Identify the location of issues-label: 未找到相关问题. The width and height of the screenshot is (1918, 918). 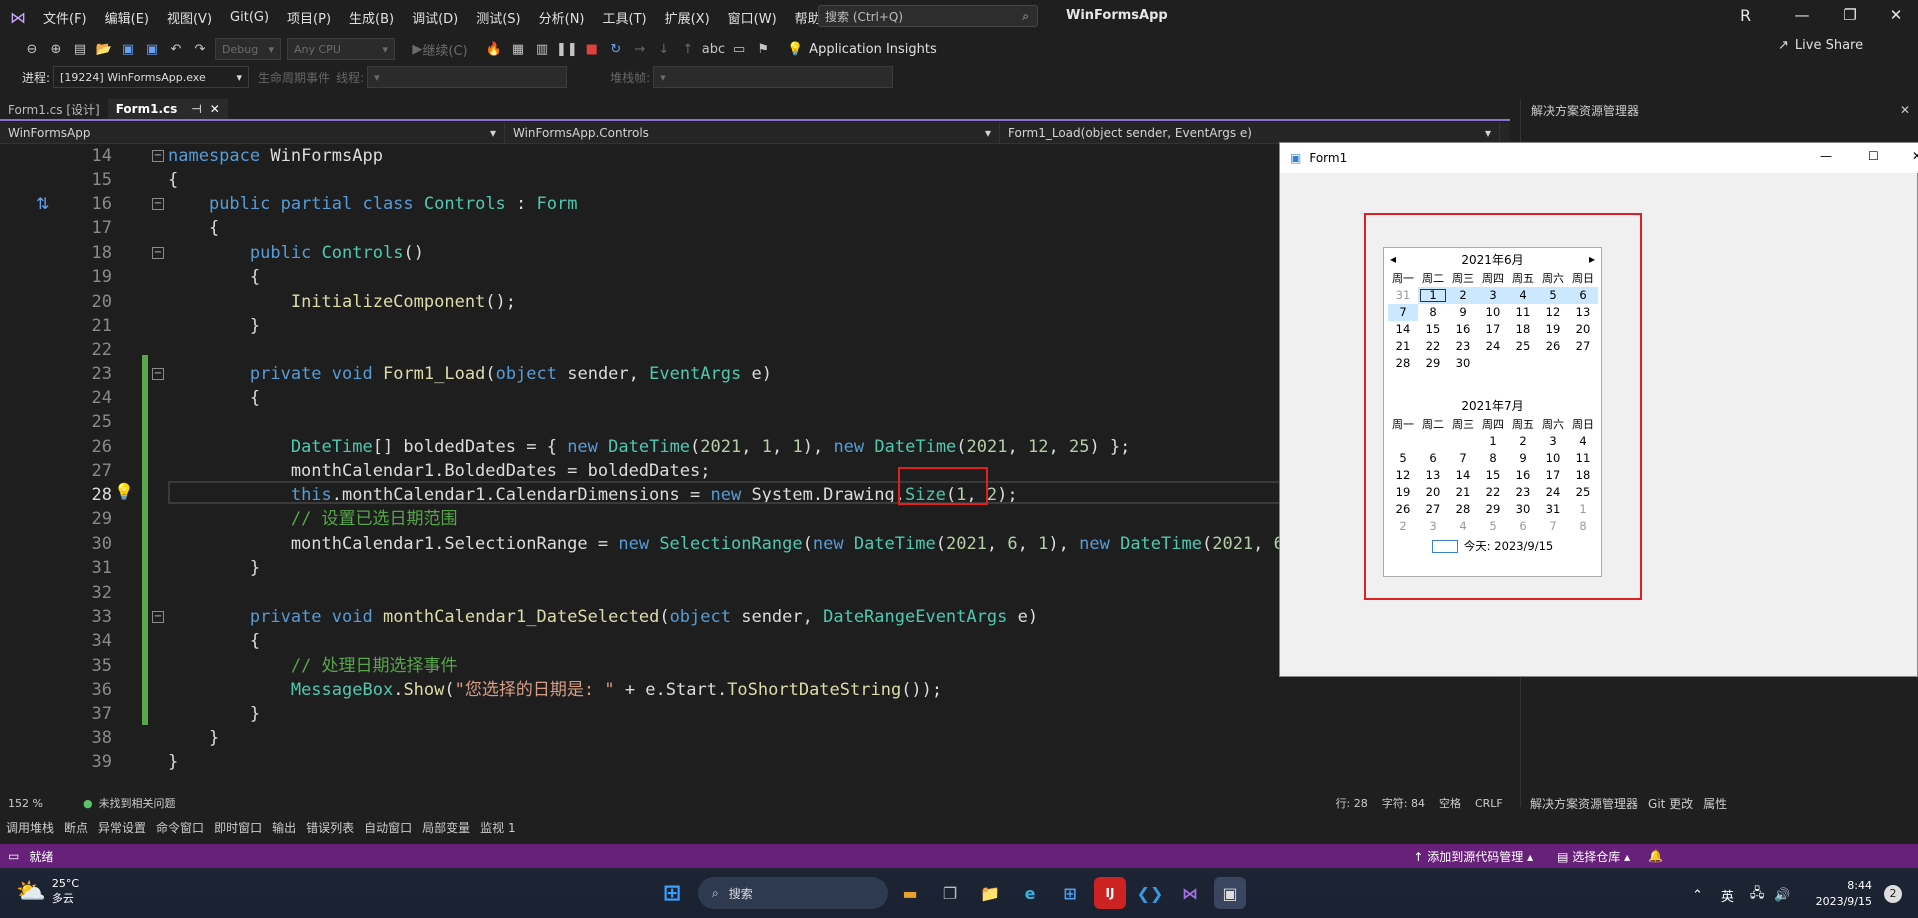
(137, 803).